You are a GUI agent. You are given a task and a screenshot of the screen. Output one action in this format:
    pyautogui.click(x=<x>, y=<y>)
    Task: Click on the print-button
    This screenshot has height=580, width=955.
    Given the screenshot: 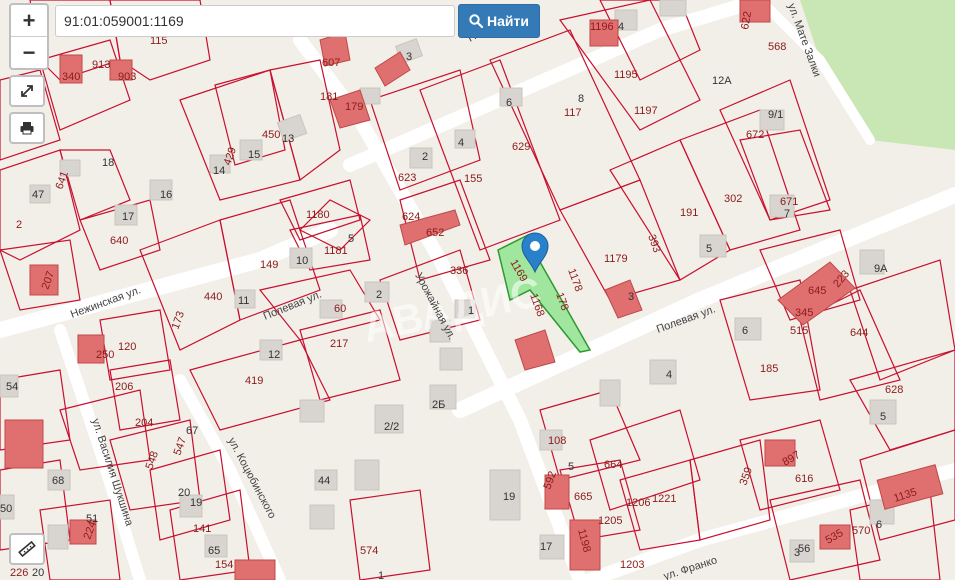 What is the action you would take?
    pyautogui.click(x=27, y=128)
    